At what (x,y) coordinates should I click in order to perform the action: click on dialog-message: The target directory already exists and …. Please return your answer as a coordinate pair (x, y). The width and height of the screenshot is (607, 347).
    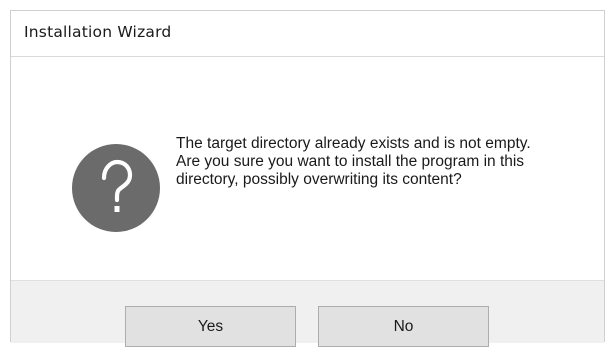
    Looking at the image, I should click on (353, 161).